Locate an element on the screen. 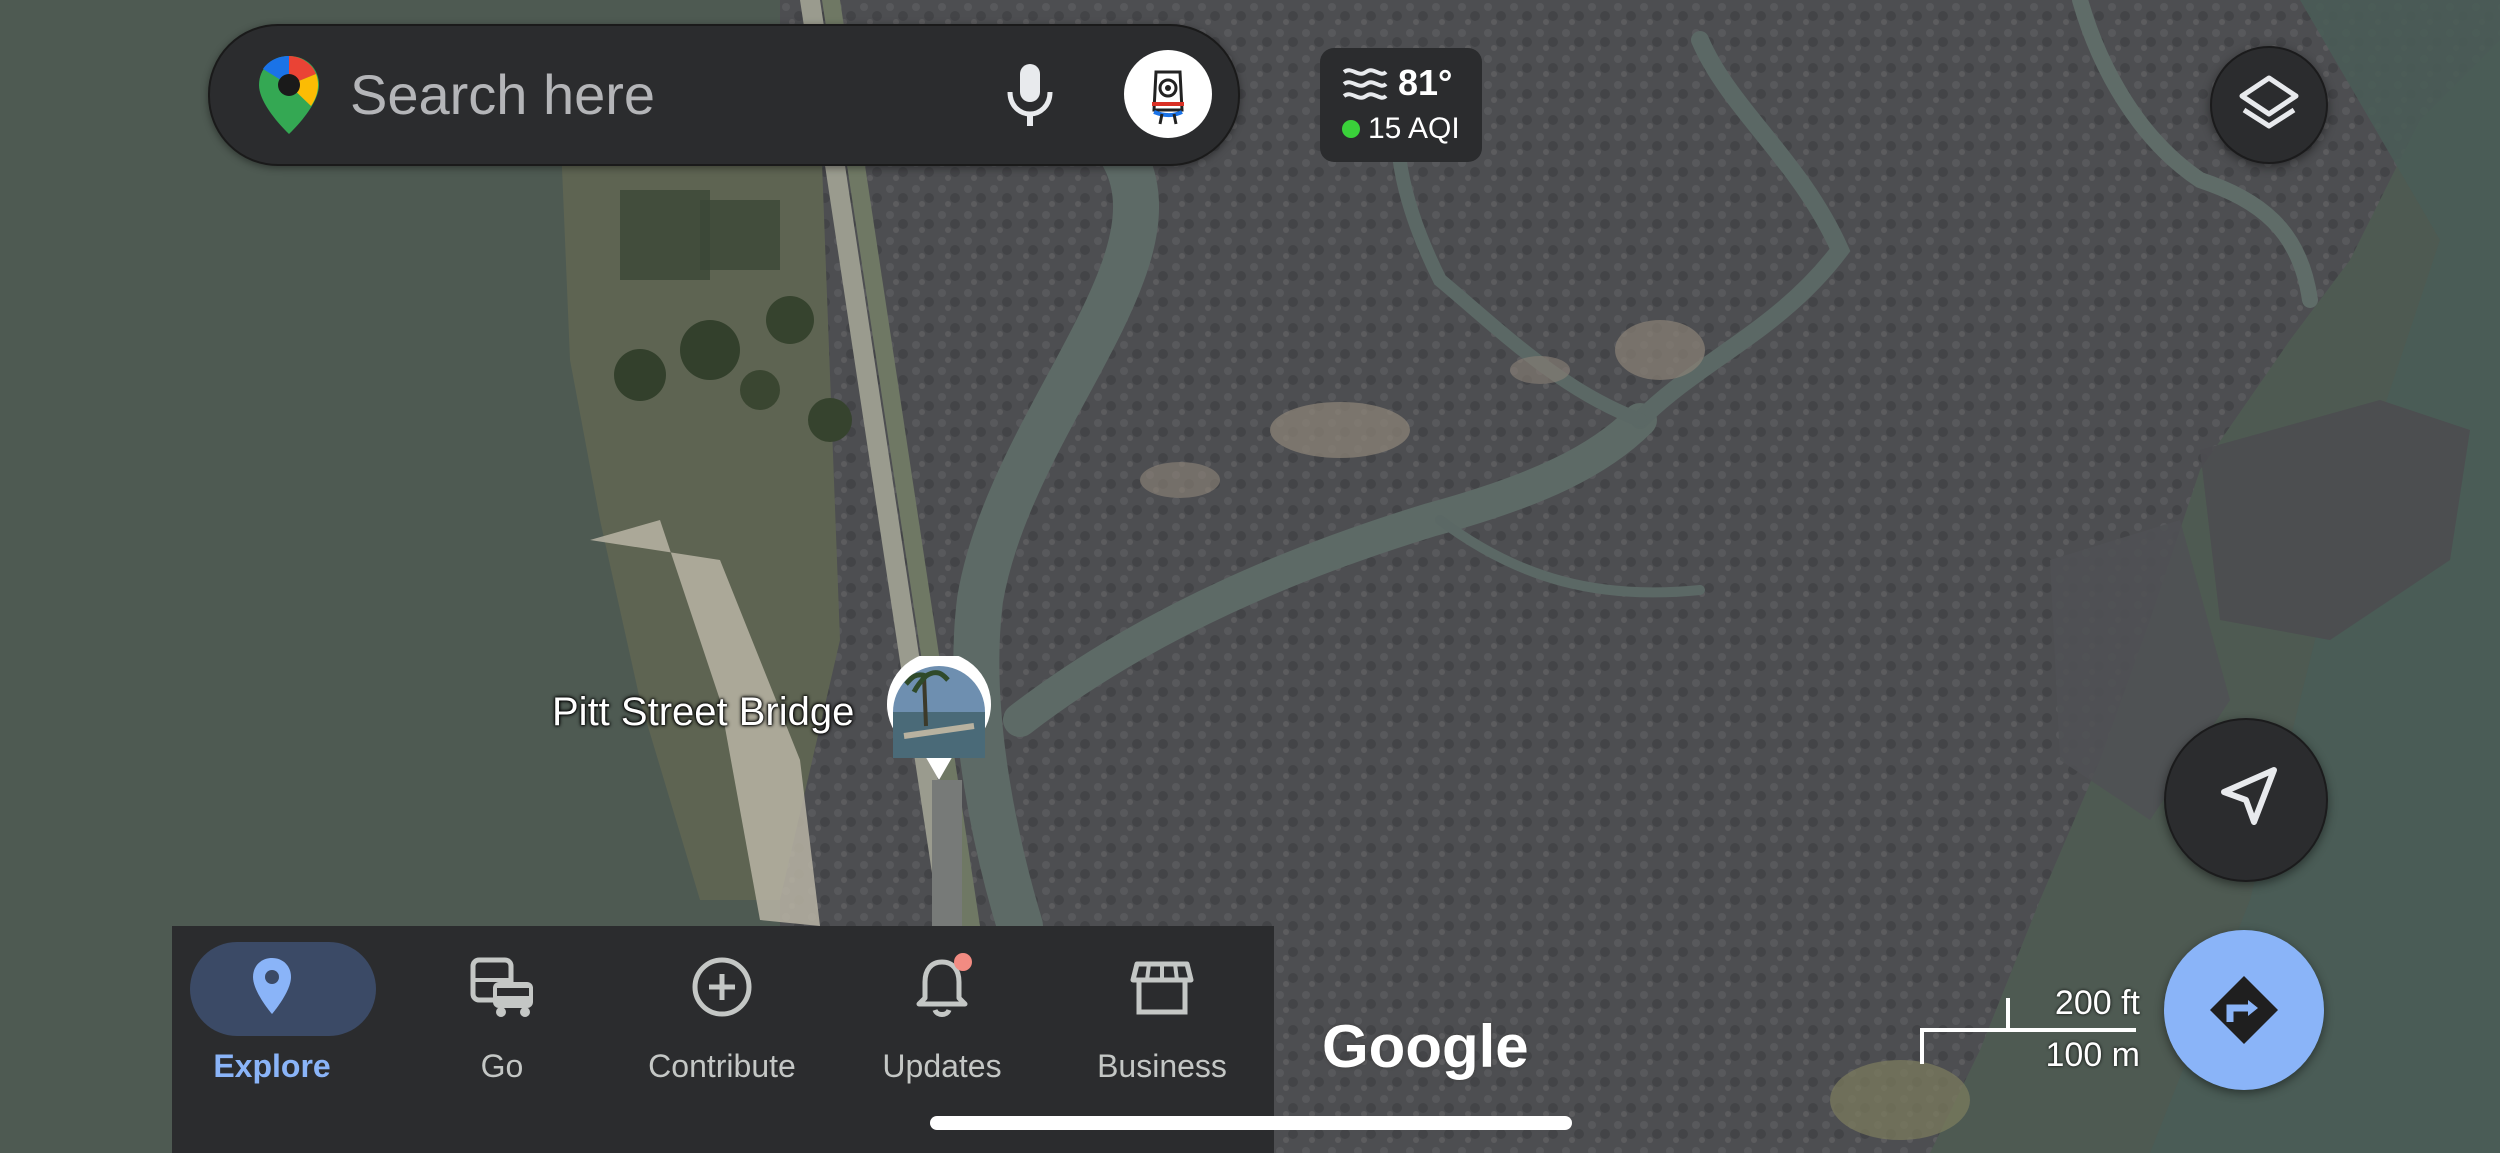  haze-wave-icon is located at coordinates (1365, 84).